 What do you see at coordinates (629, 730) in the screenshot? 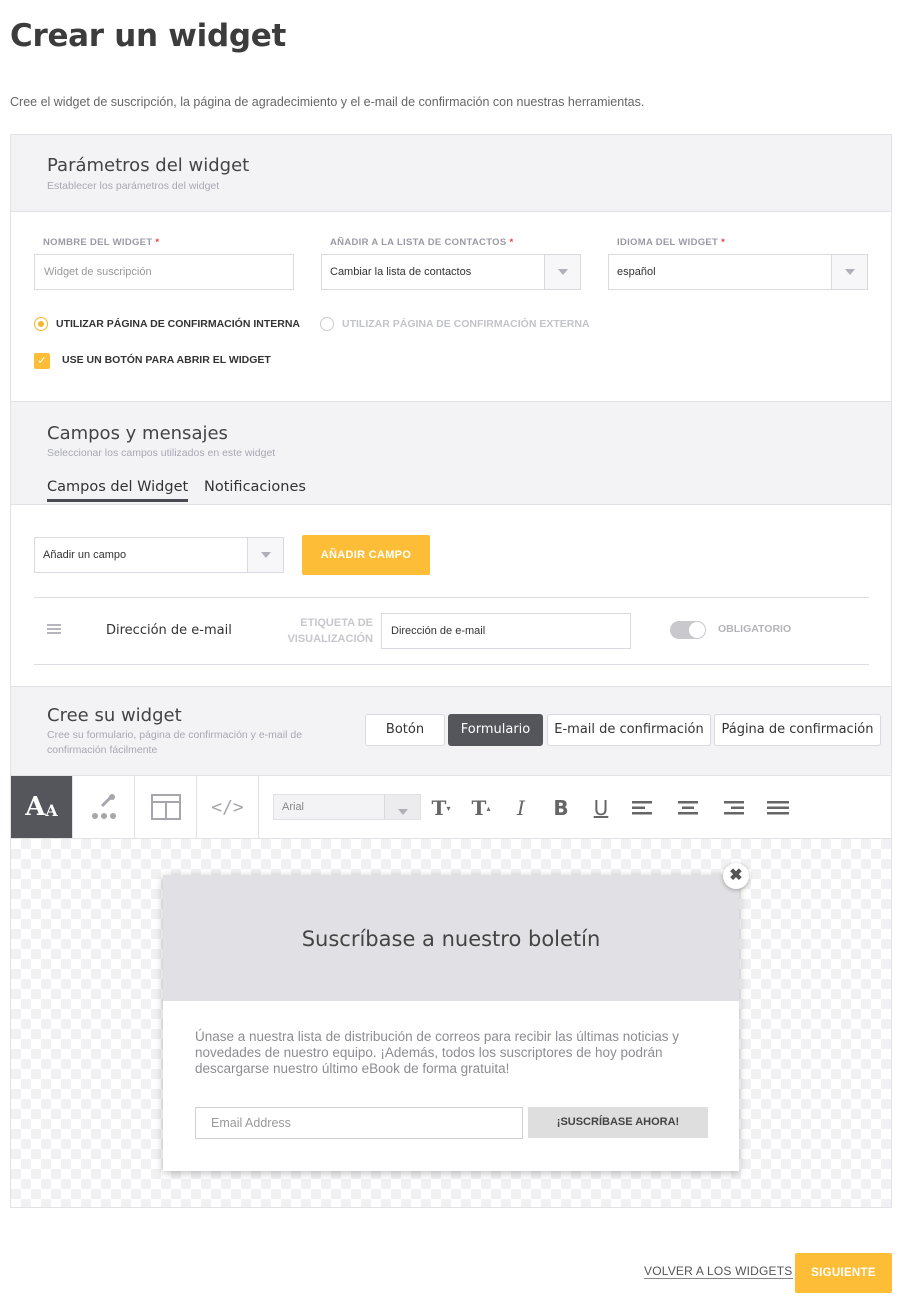
I see `mode-confirmation-email-tab: E-mail de confirmación` at bounding box center [629, 730].